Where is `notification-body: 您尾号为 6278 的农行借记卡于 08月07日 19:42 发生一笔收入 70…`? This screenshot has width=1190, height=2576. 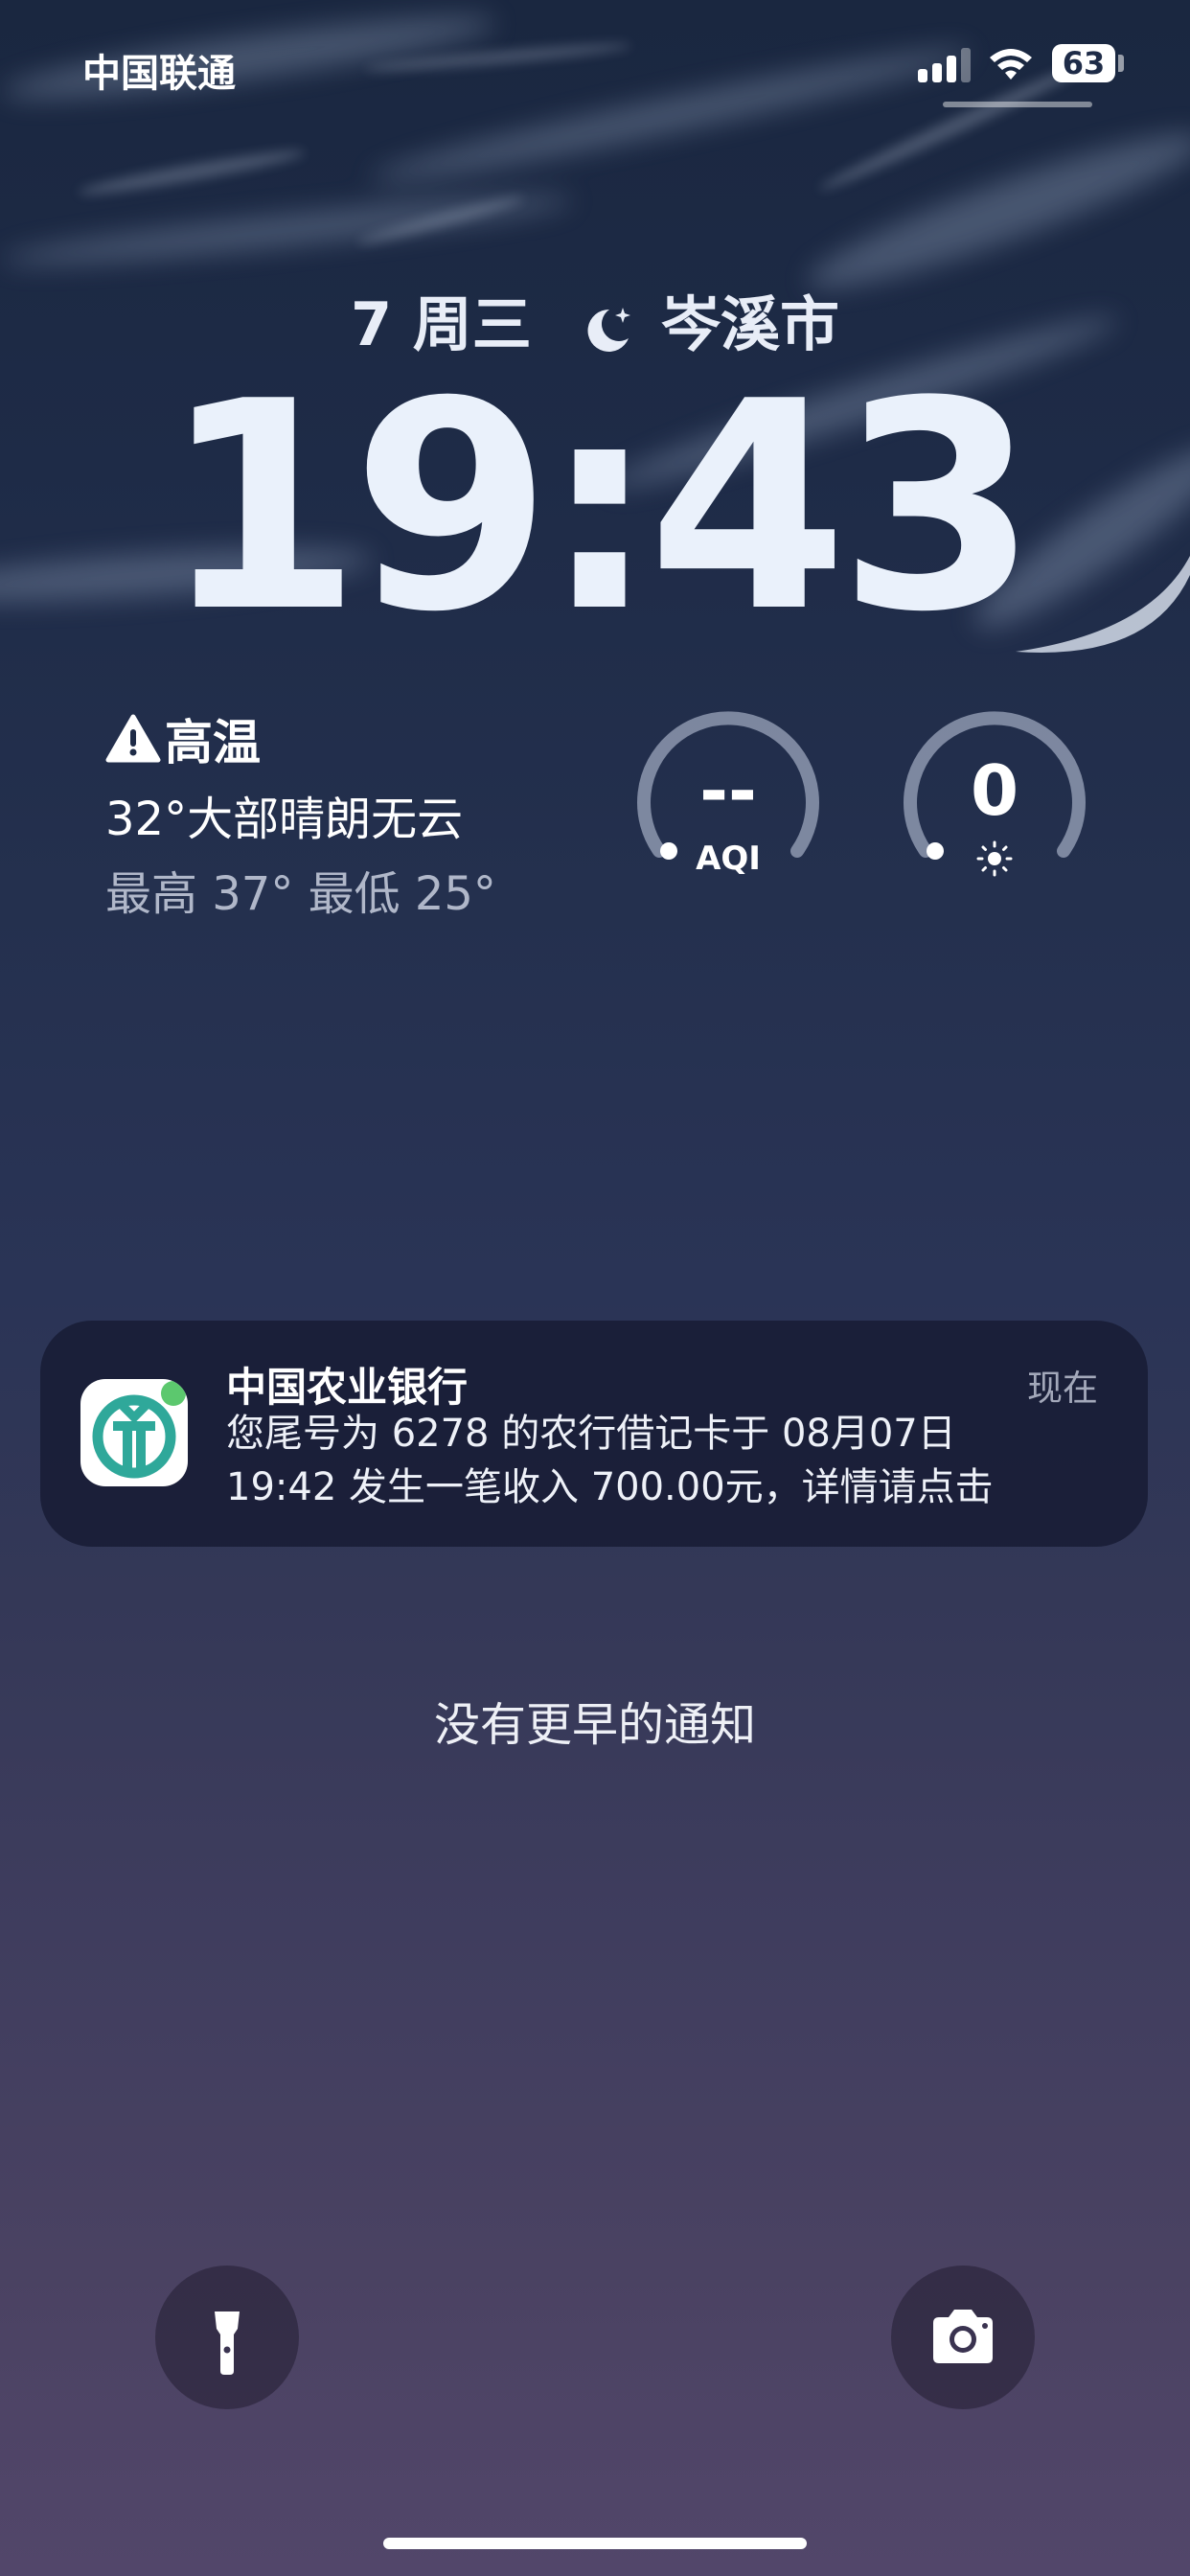
notification-body: 您尾号为 6278 的农行借记卡于 08月07日 19:42 发生一笔收入 70… is located at coordinates (662, 1460).